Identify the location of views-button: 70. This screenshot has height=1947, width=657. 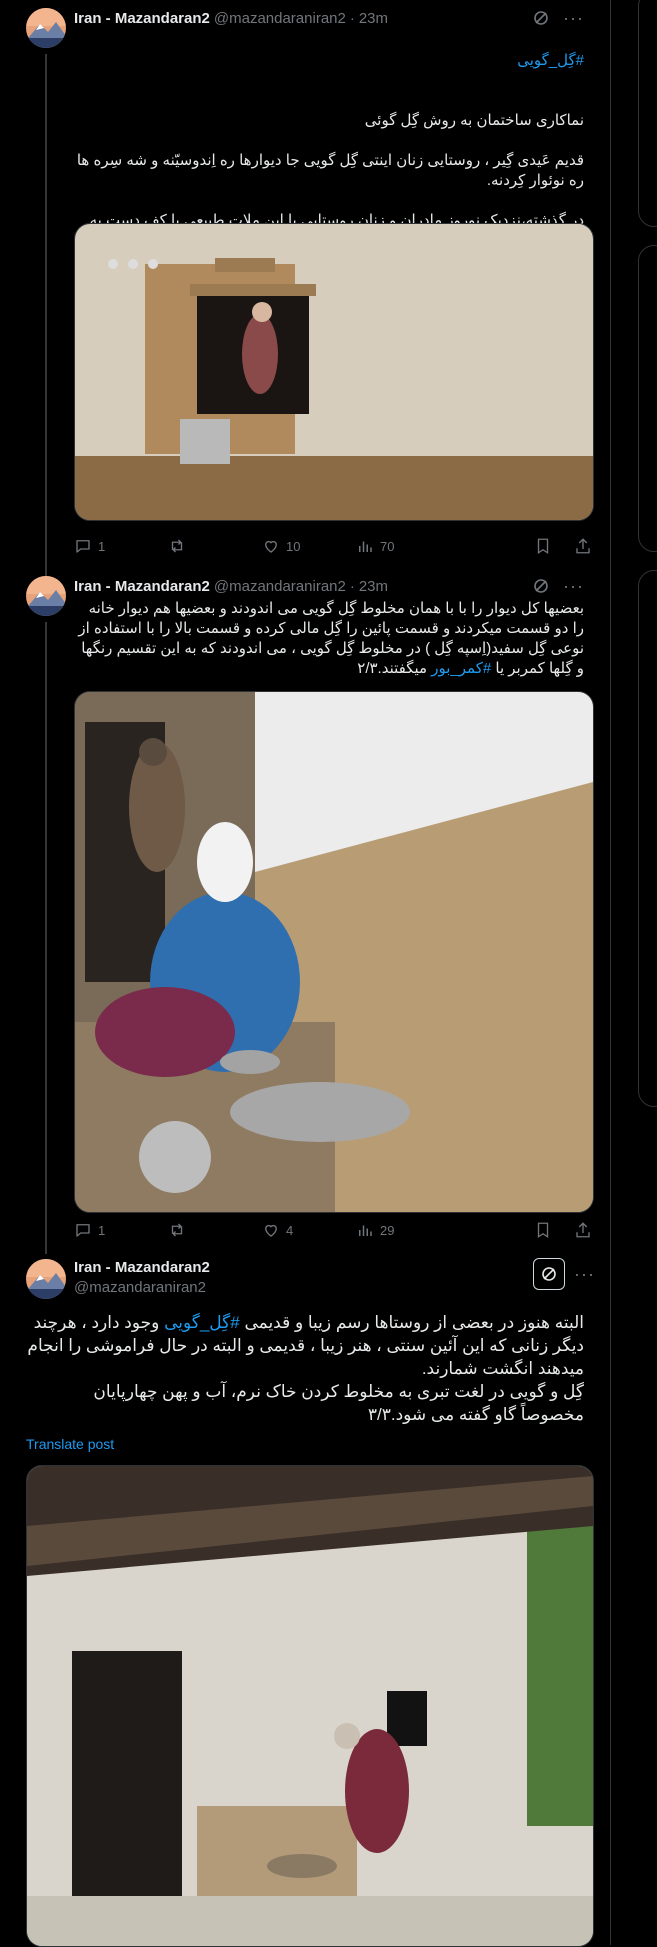
(406, 546).